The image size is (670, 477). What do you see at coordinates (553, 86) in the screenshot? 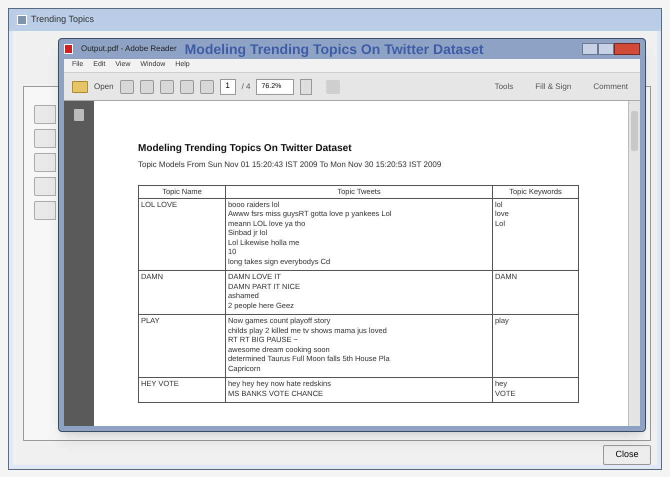
I see `toolbar-link: Fill & Sign` at bounding box center [553, 86].